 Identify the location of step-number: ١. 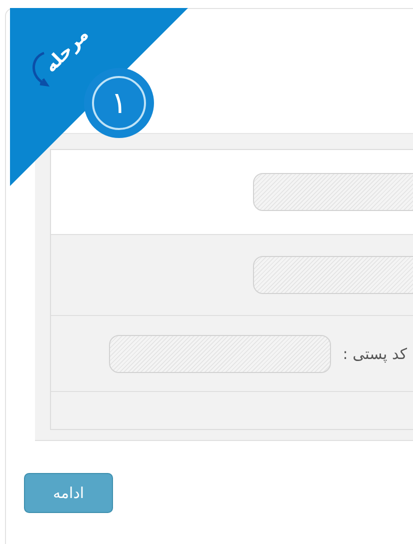
(119, 103).